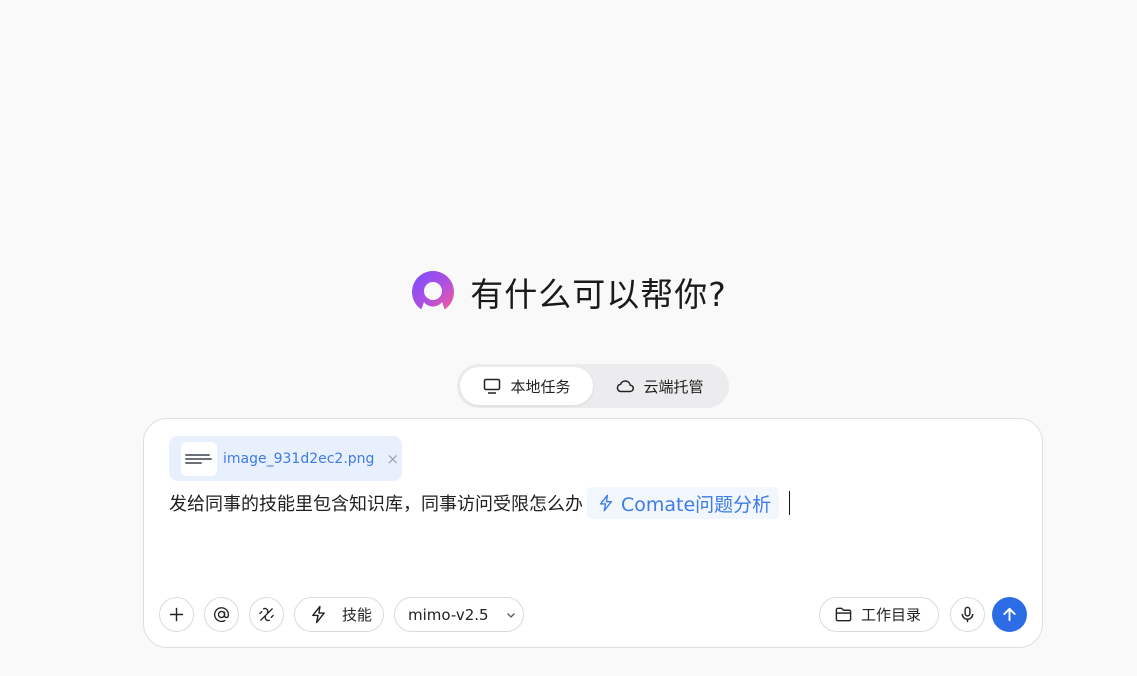 The width and height of the screenshot is (1137, 676). I want to click on tab-local-task: 本地任务, so click(526, 386).